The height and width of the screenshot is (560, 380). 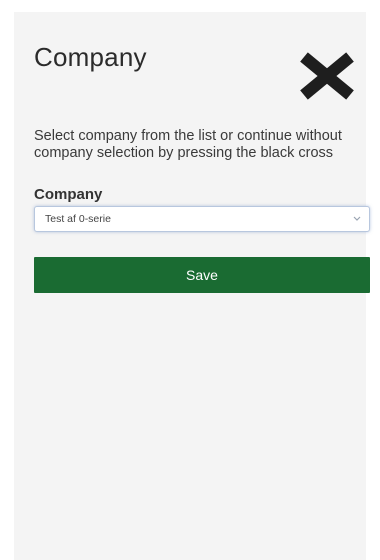 I want to click on company-select: Test af 0-serie, so click(x=202, y=219).